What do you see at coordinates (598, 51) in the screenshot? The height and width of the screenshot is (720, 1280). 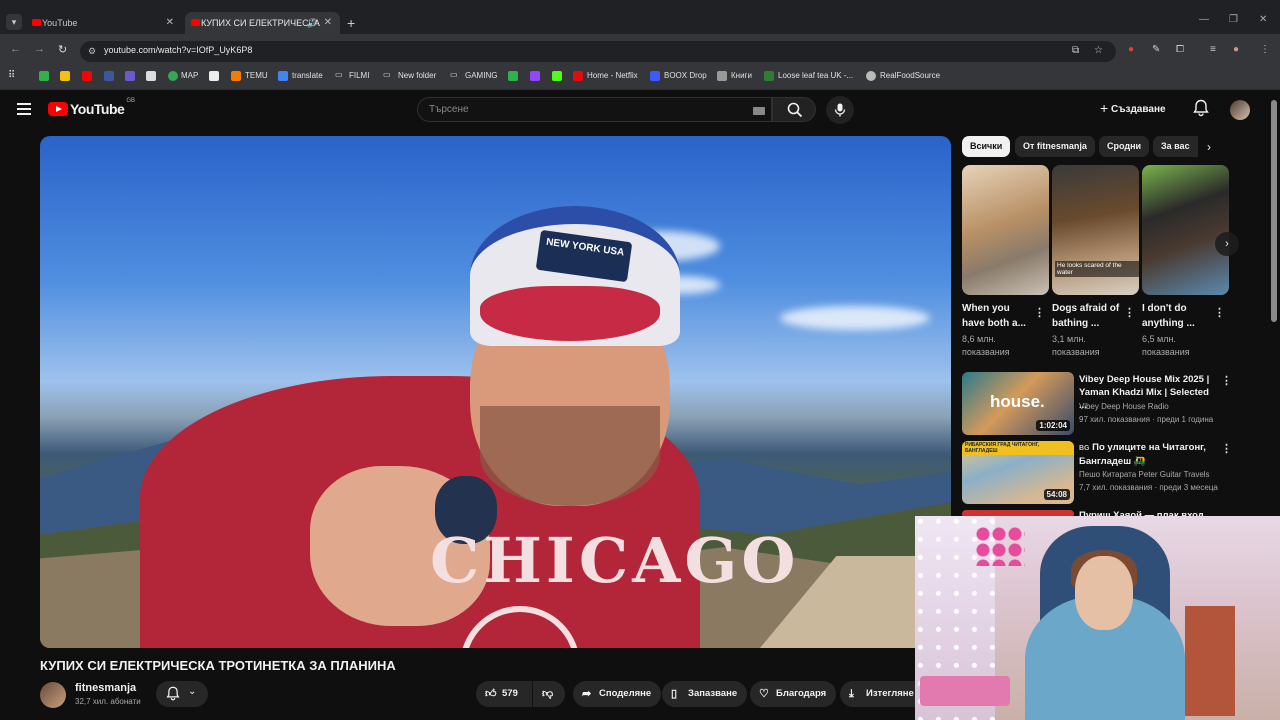 I see `url-bar: ⚙ youtube.com/watch?v=IOfP_UyK6P8 ⧉ ☆` at bounding box center [598, 51].